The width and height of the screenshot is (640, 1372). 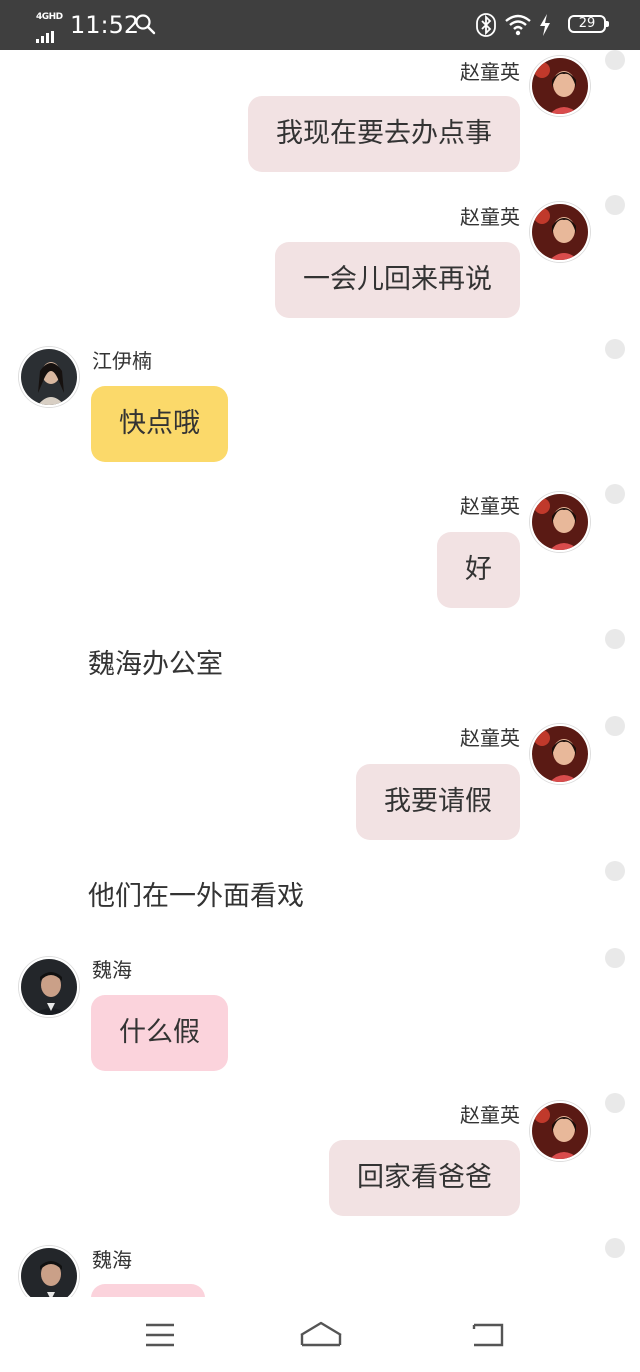 What do you see at coordinates (159, 424) in the screenshot?
I see `message-bubble: 快点哦` at bounding box center [159, 424].